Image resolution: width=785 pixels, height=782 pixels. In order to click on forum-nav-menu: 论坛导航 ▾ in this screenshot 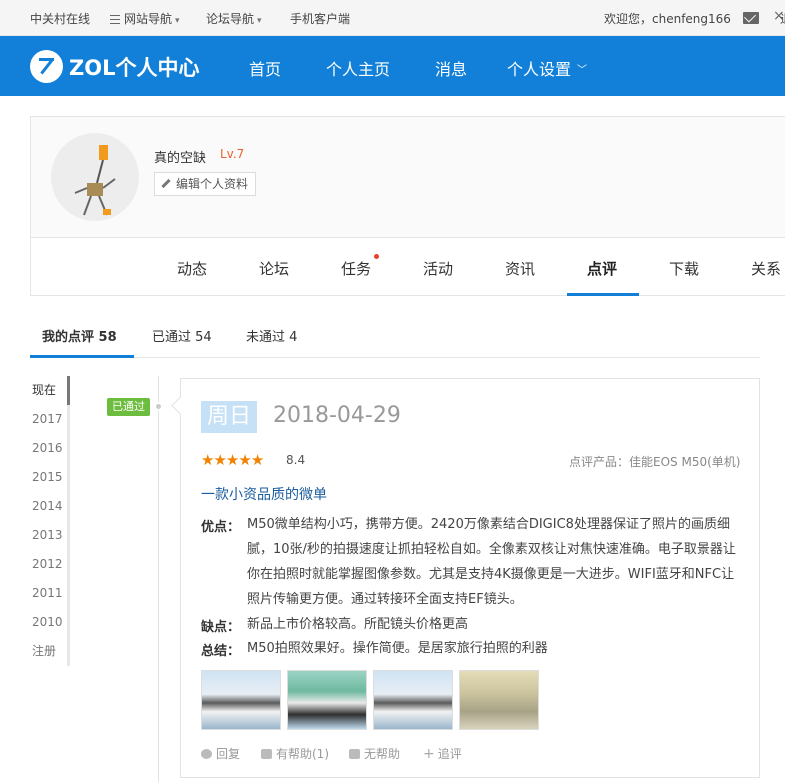, I will do `click(234, 18)`.